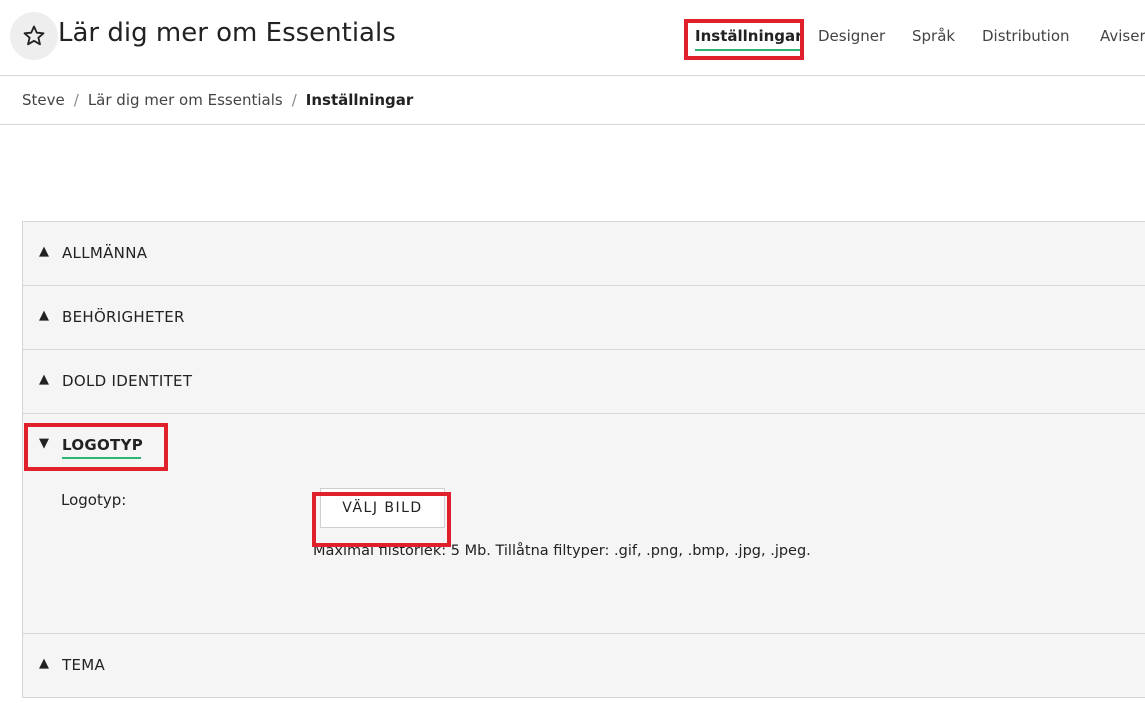 This screenshot has width=1145, height=703. I want to click on star-outline-icon, so click(34, 35).